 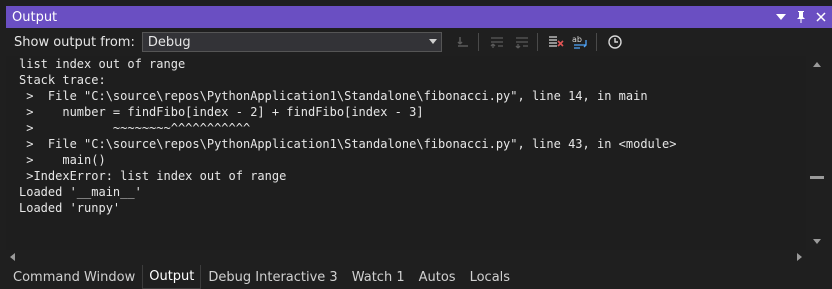 I want to click on panel-title: Output, so click(x=35, y=17).